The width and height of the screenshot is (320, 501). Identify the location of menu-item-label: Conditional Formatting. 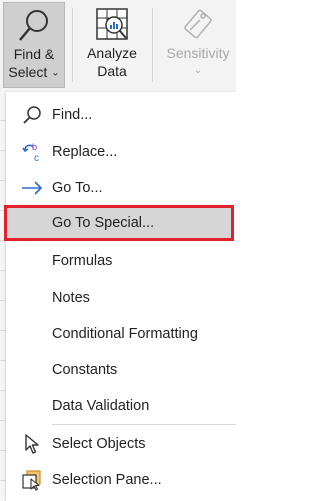
(125, 334).